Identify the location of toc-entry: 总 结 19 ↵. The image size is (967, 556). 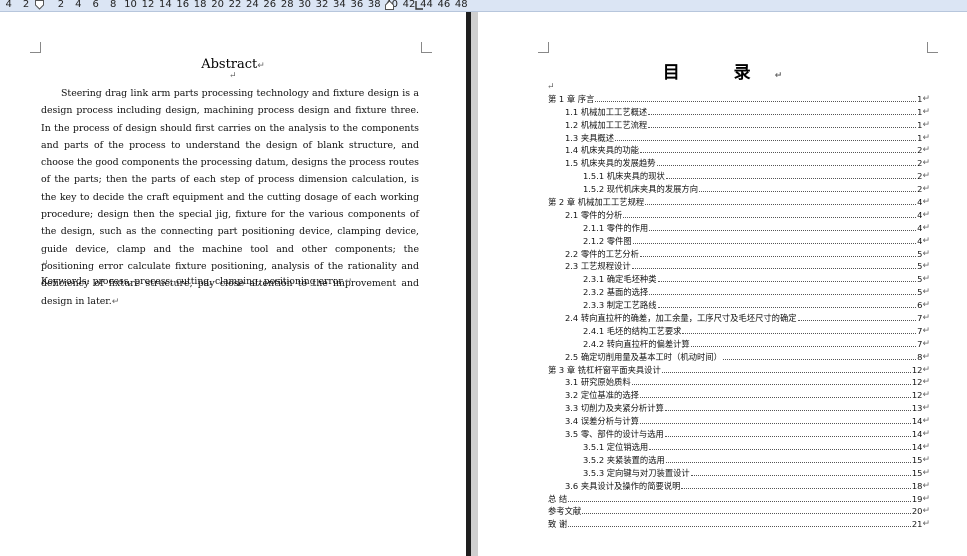
(739, 498).